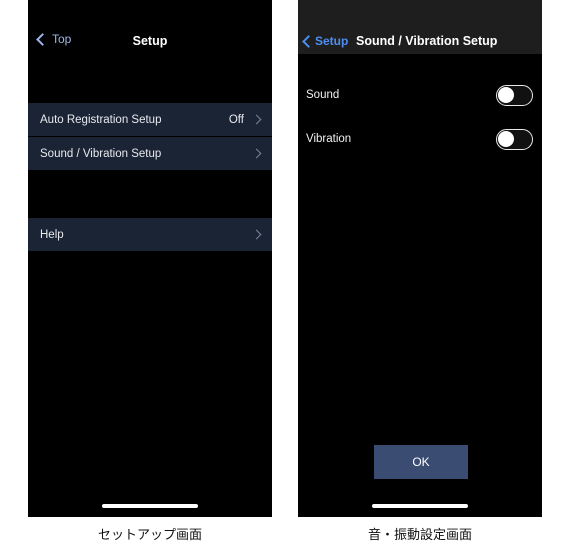  Describe the element at coordinates (101, 119) in the screenshot. I see `list-item-label: Auto Registration Setup` at that location.